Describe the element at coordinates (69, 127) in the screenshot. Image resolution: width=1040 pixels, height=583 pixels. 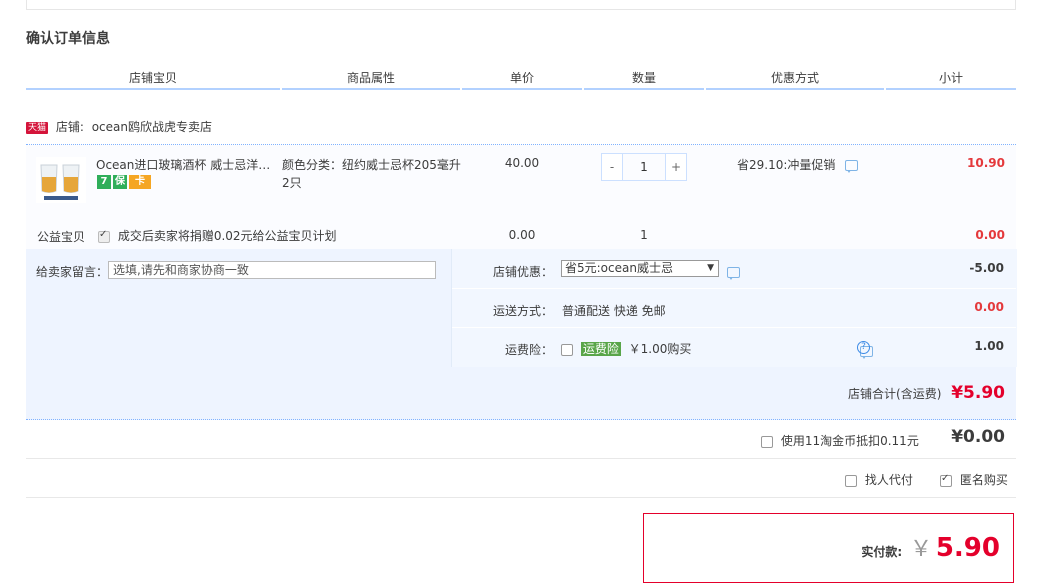
I see `shop-label: 店铺:` at that location.